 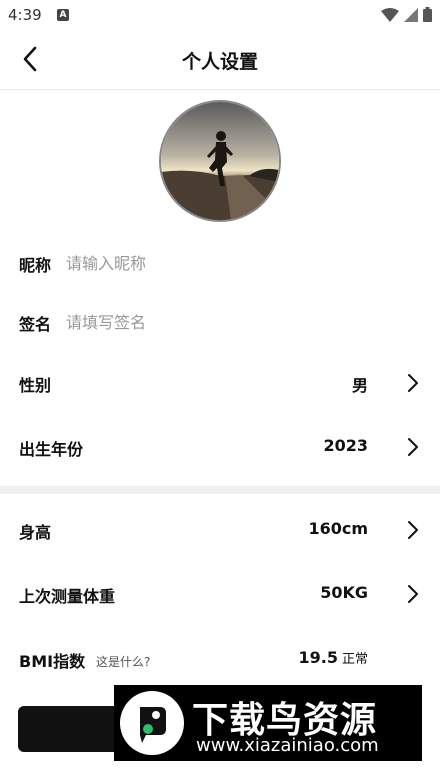 I want to click on status-icons, so click(x=406, y=14).